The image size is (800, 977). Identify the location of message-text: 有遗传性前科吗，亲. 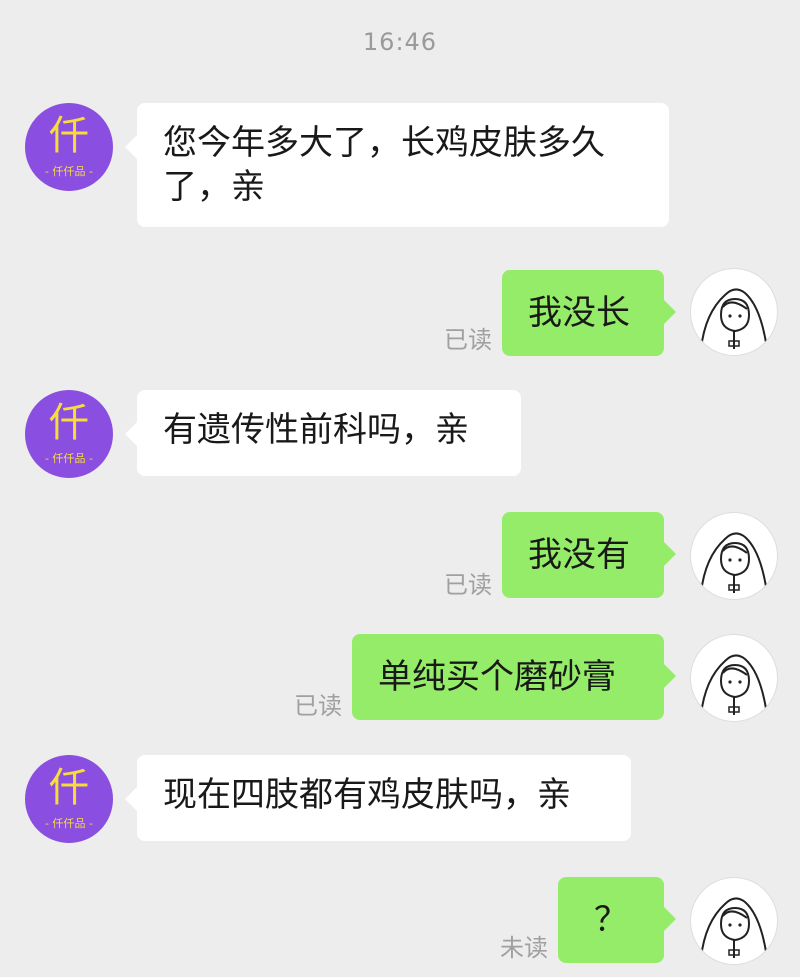
(316, 430).